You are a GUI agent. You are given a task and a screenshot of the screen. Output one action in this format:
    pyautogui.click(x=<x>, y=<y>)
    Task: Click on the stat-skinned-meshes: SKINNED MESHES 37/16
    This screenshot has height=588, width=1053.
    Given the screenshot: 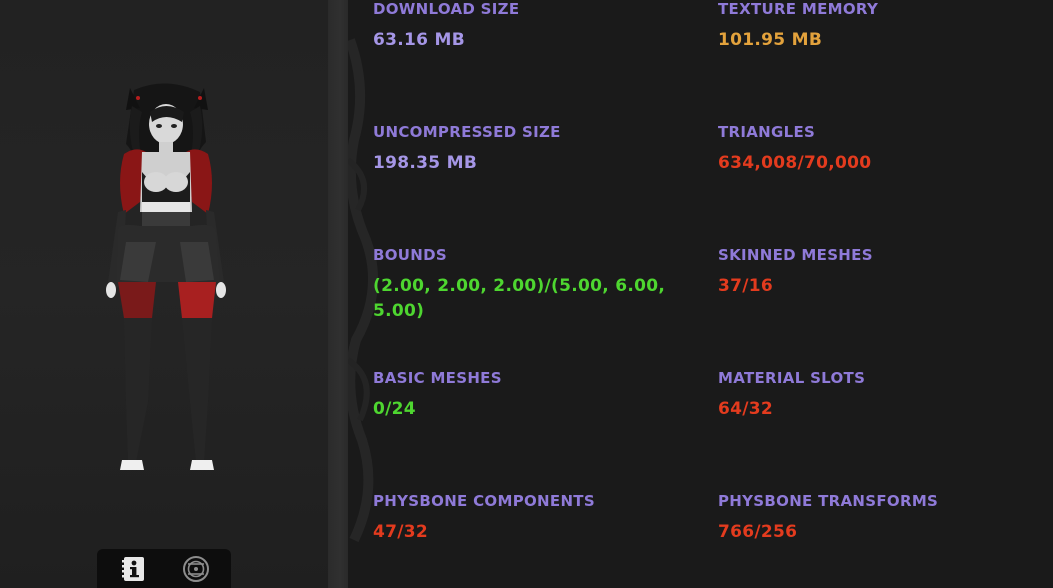 What is the action you would take?
    pyautogui.click(x=868, y=272)
    